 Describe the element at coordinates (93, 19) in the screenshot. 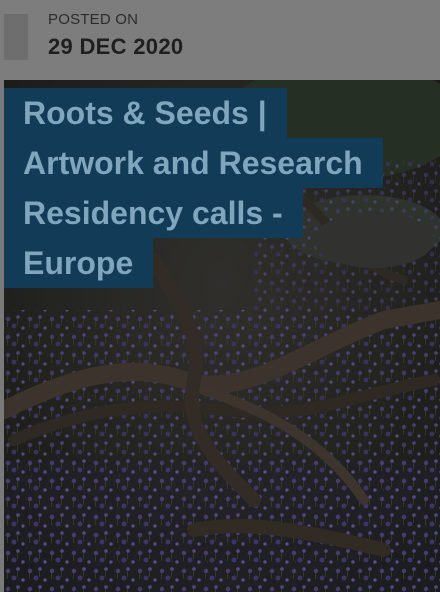

I see `posted-on-label: POSTED ON` at that location.